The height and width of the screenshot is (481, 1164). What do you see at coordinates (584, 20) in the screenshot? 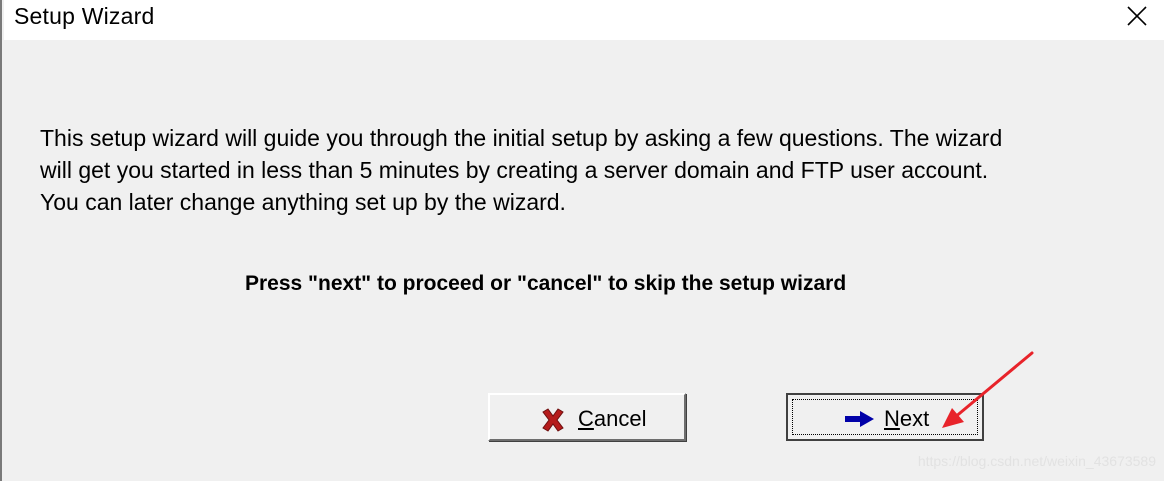
I see `title-bar: Setup Wizard` at bounding box center [584, 20].